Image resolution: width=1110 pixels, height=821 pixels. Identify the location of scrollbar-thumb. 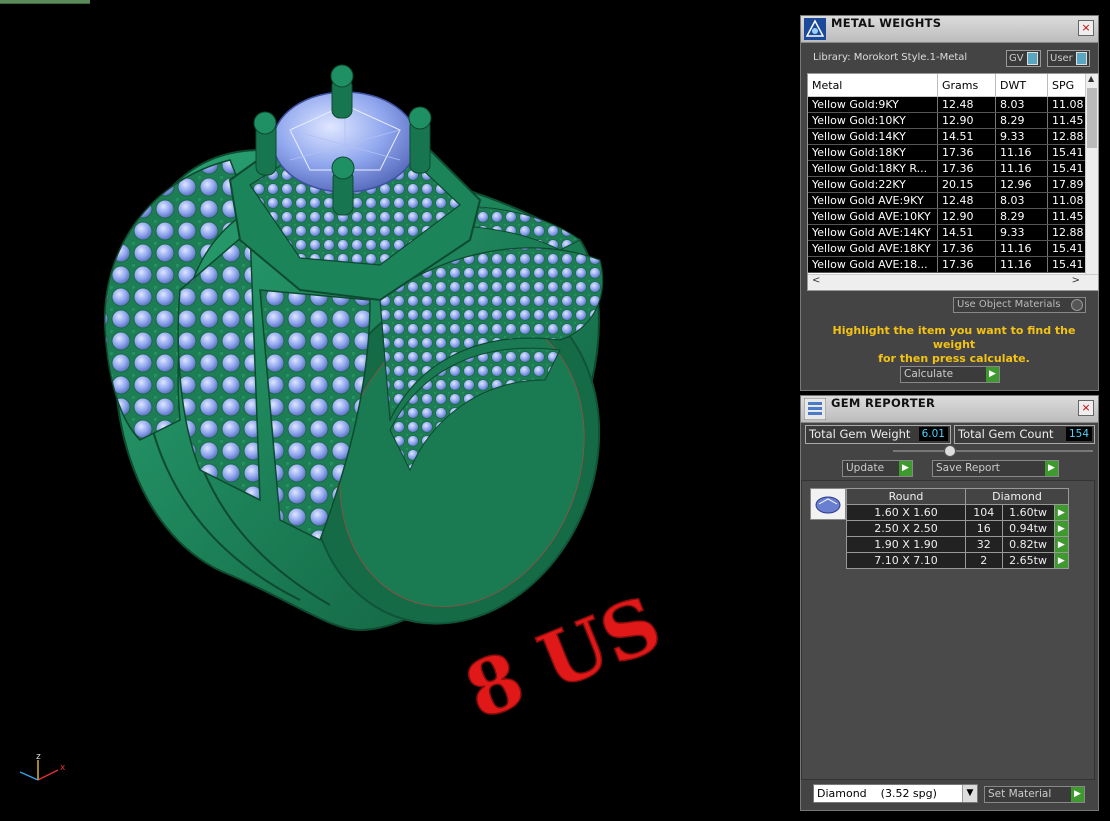
(1092, 118).